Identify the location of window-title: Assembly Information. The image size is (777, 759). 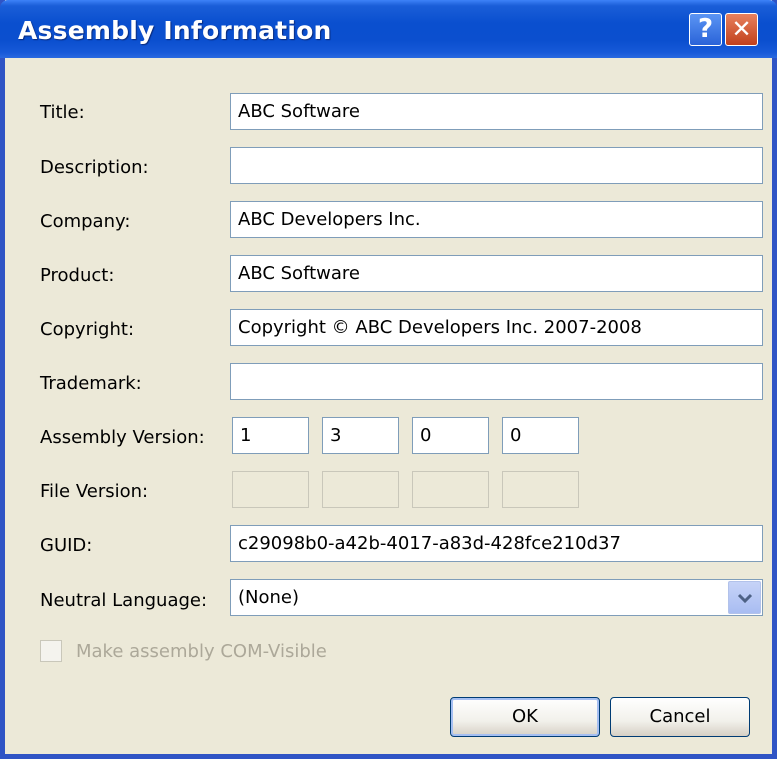
(175, 30).